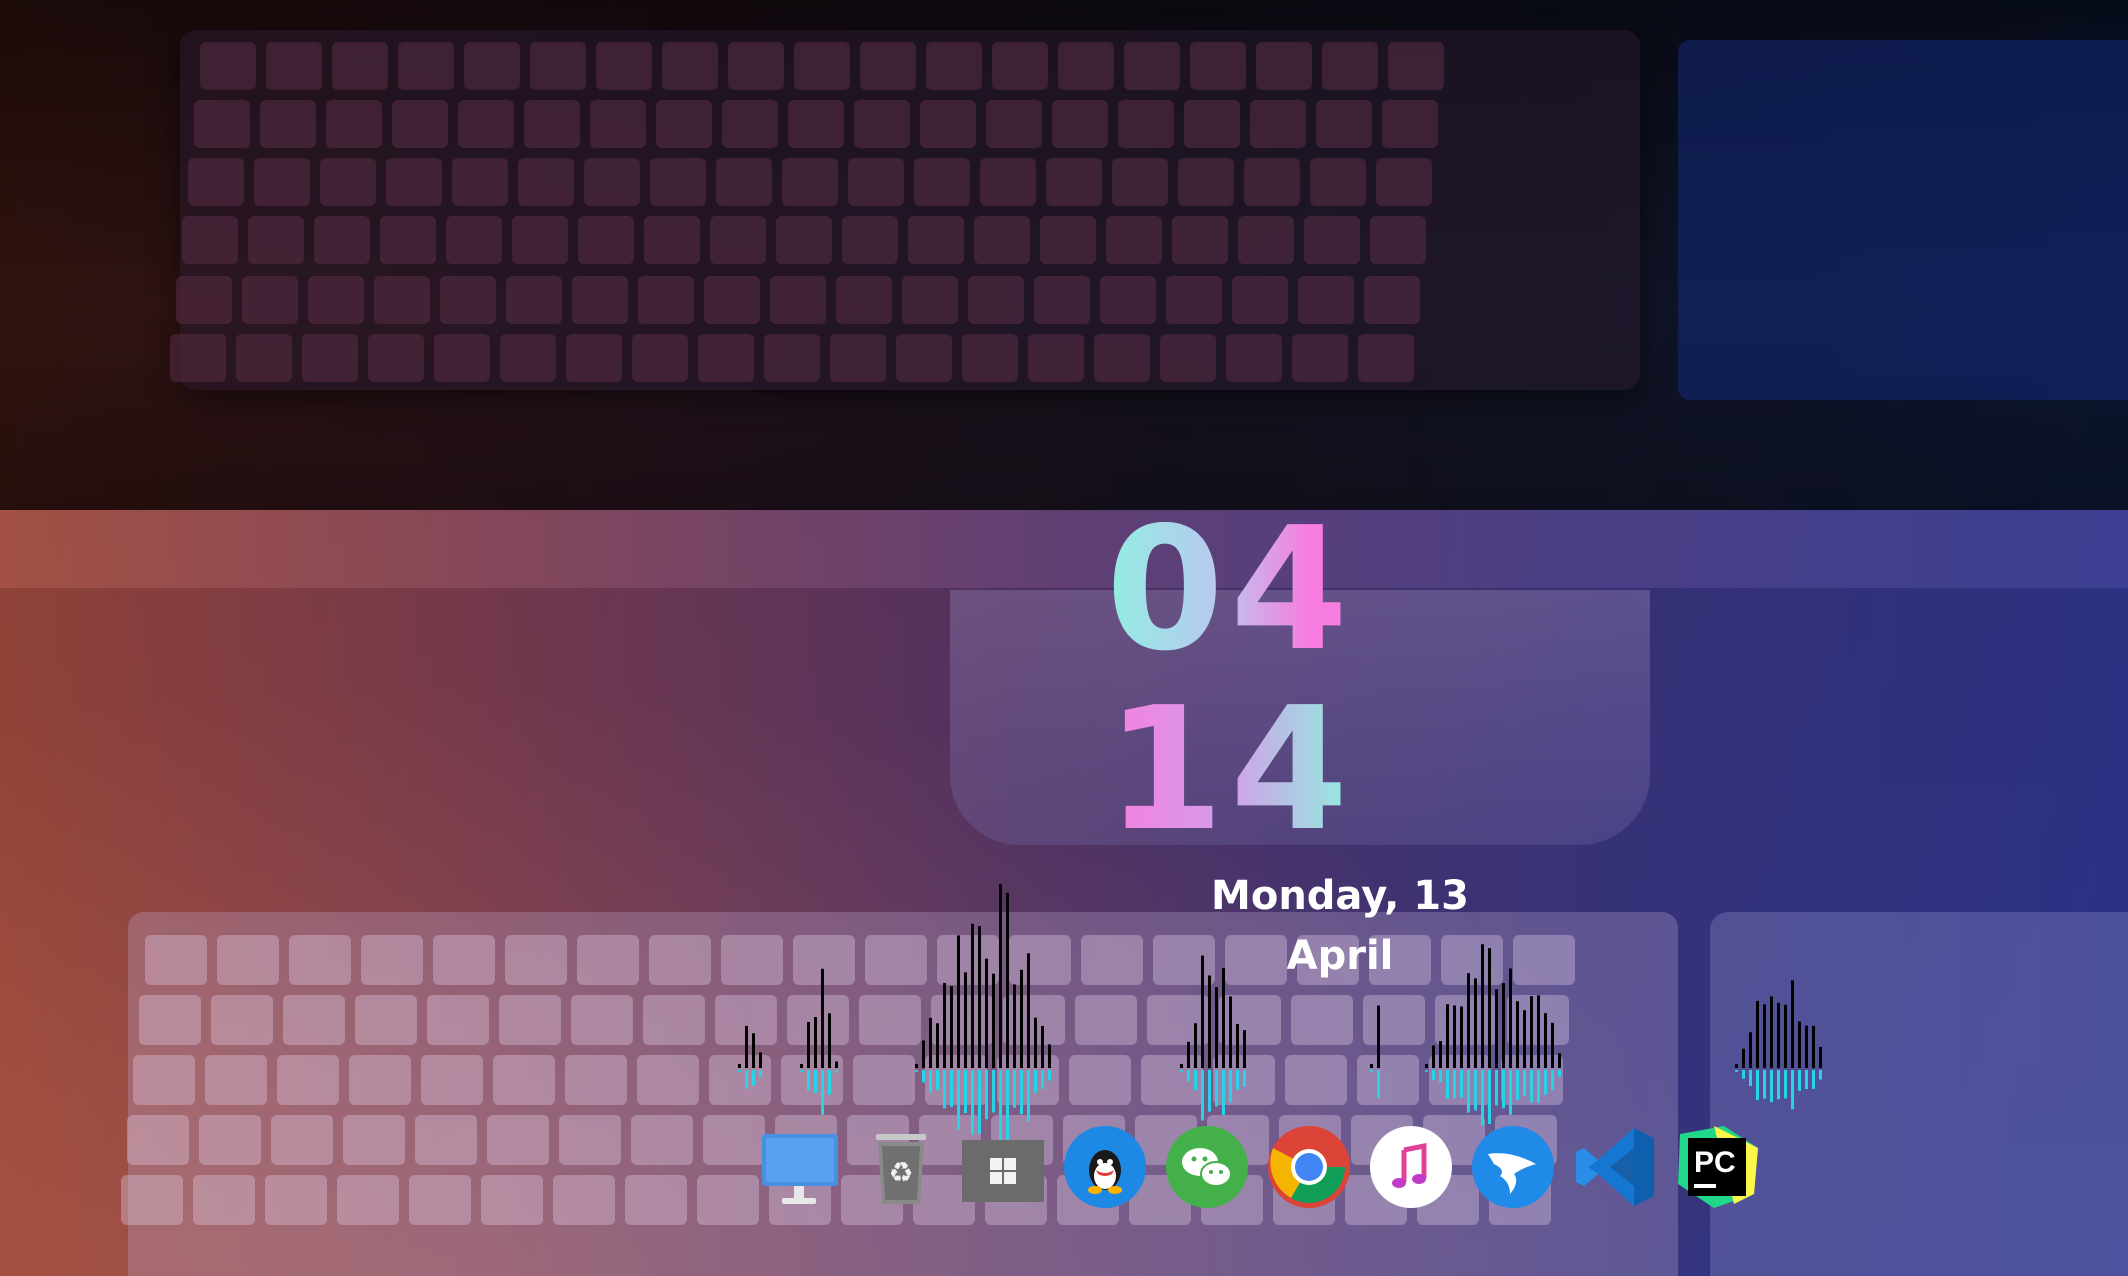 The width and height of the screenshot is (2128, 1276). What do you see at coordinates (1207, 1167) in the screenshot?
I see `wechat-icon` at bounding box center [1207, 1167].